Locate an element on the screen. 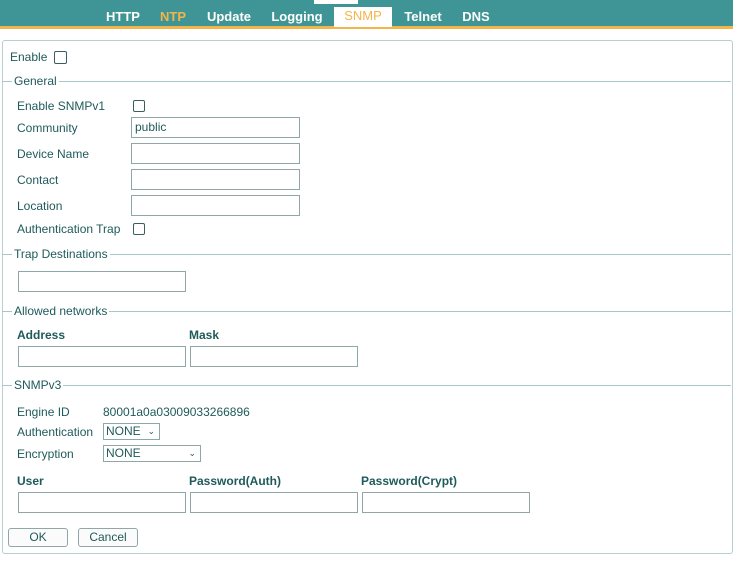 The image size is (733, 588). tab-dns: DNS is located at coordinates (476, 17).